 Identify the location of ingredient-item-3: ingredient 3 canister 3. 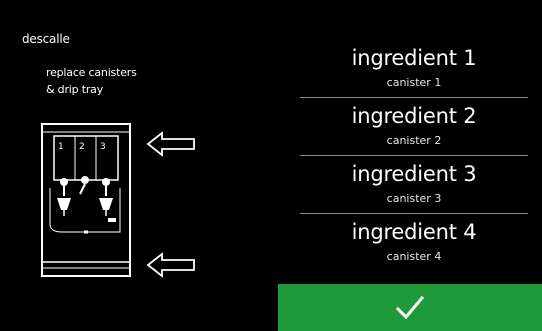
(414, 185).